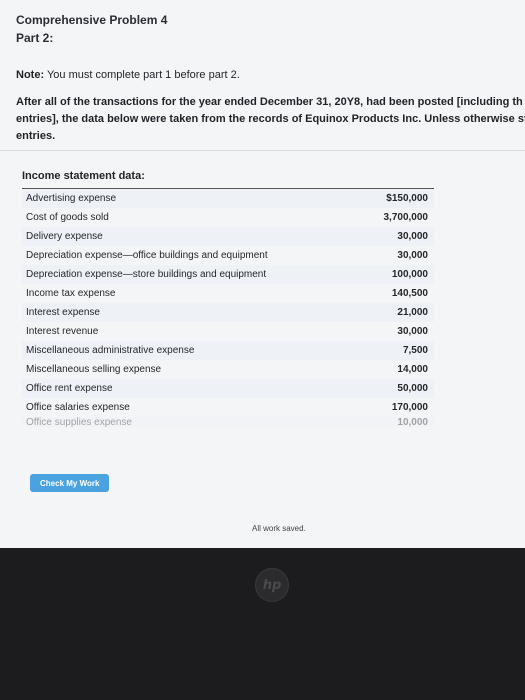 The image size is (525, 700). What do you see at coordinates (71, 293) in the screenshot?
I see `row-label: Income tax expense` at bounding box center [71, 293].